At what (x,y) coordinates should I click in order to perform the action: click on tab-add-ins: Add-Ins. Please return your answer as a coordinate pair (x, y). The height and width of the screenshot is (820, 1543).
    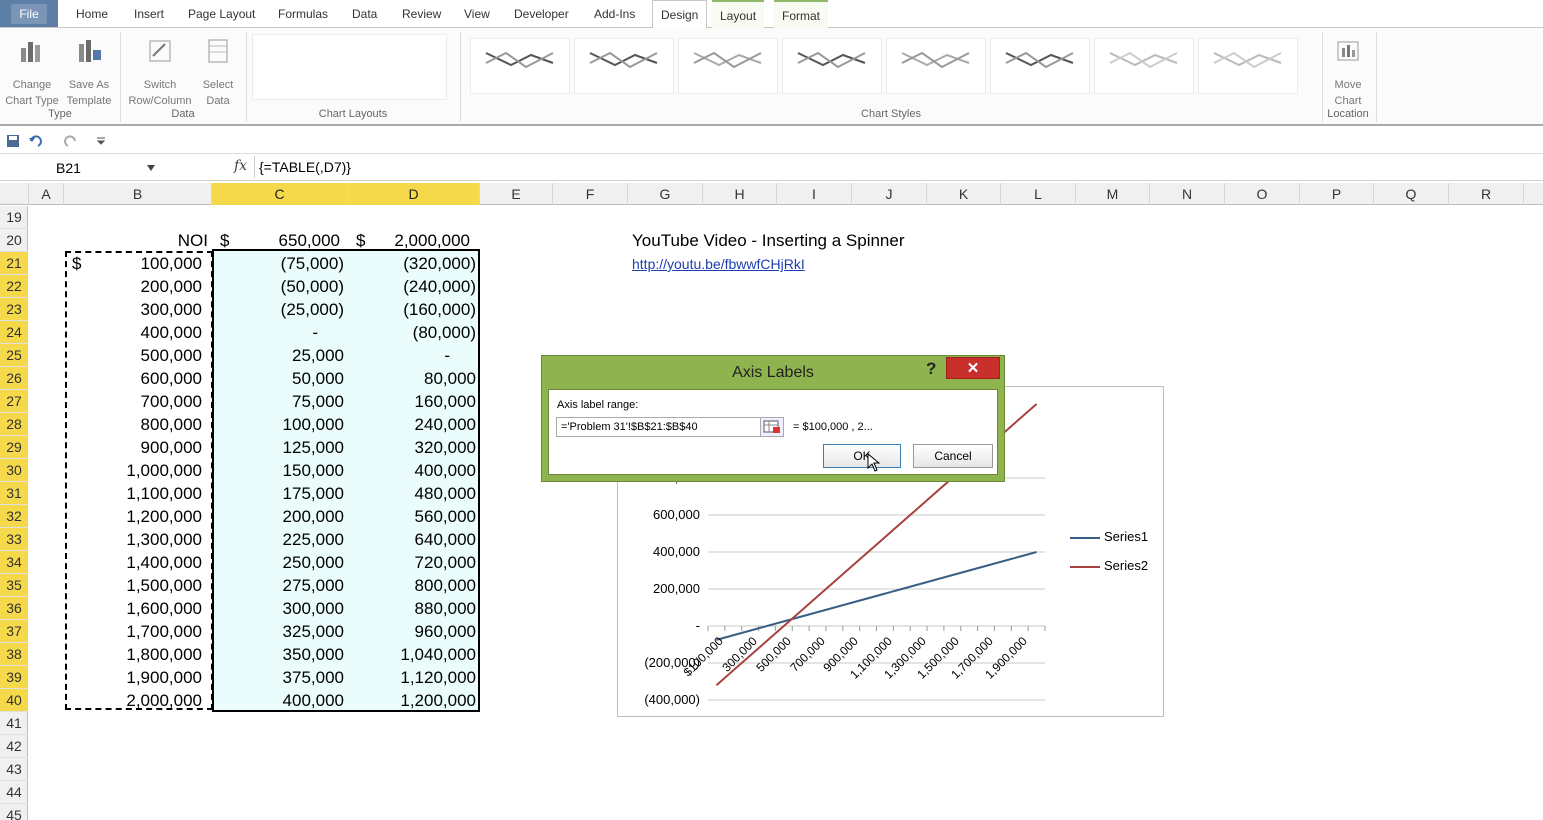
    Looking at the image, I should click on (614, 14).